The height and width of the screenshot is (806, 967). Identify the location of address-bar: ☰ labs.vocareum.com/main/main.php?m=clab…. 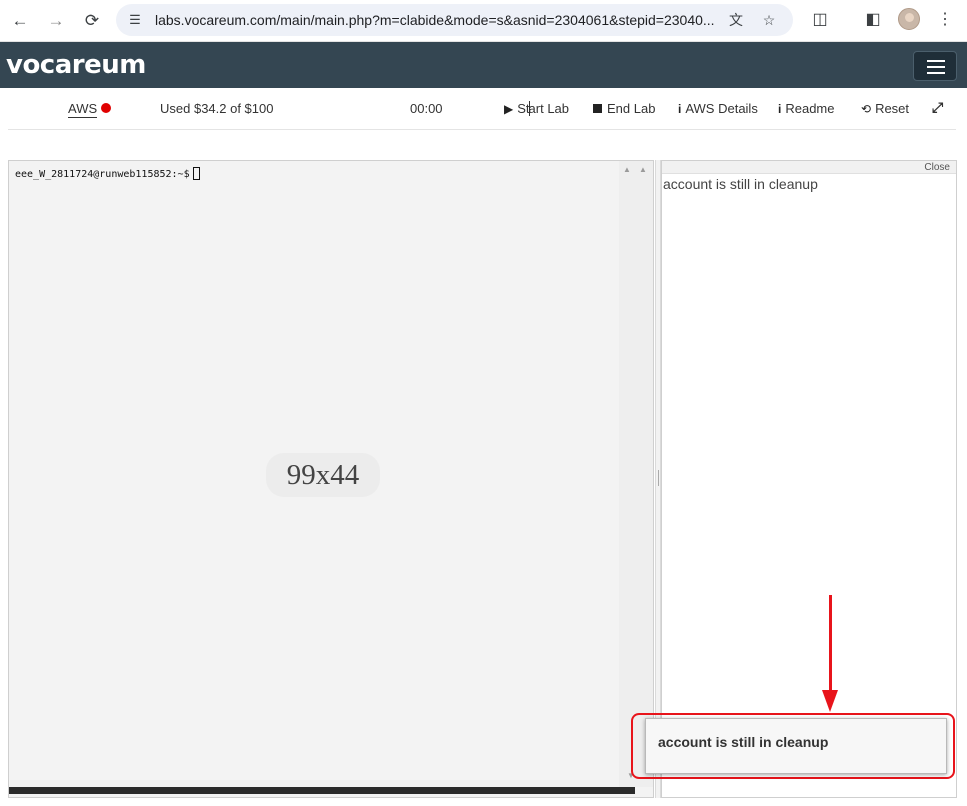
(454, 20).